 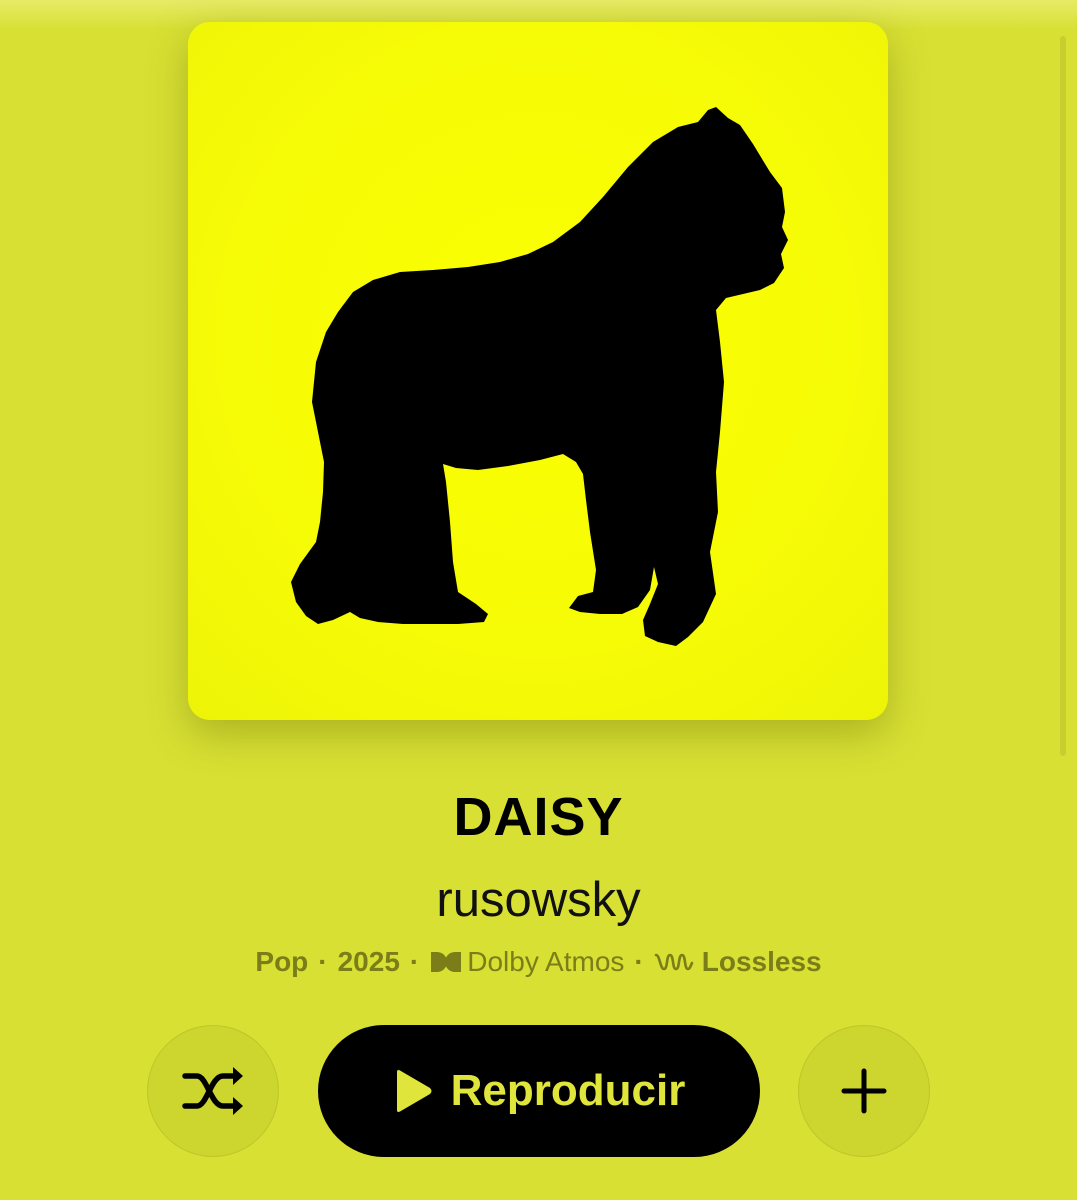 I want to click on album-title: DAISY, so click(x=538, y=817).